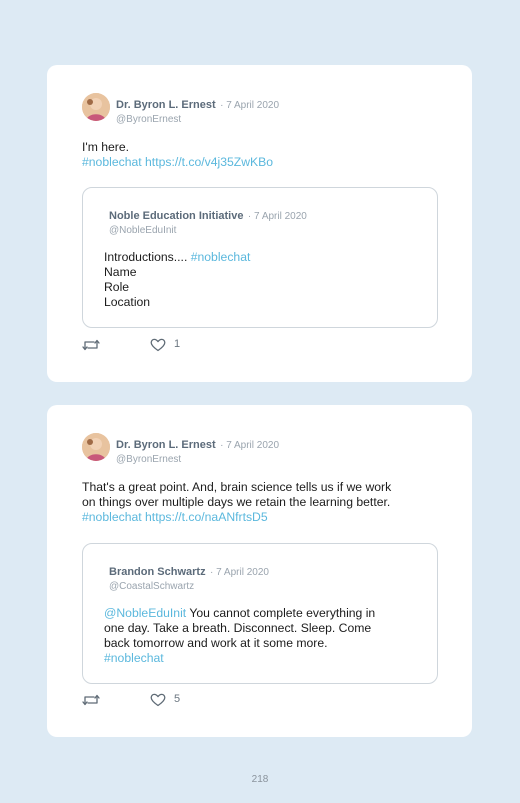 Image resolution: width=520 pixels, height=803 pixels. Describe the element at coordinates (208, 230) in the screenshot. I see `quoted-author-handle: @NobleEduInit` at that location.